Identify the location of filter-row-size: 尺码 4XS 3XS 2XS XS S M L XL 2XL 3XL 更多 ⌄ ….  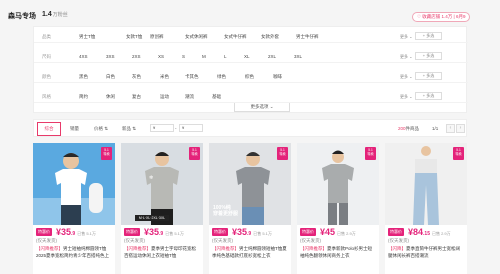
(251, 56).